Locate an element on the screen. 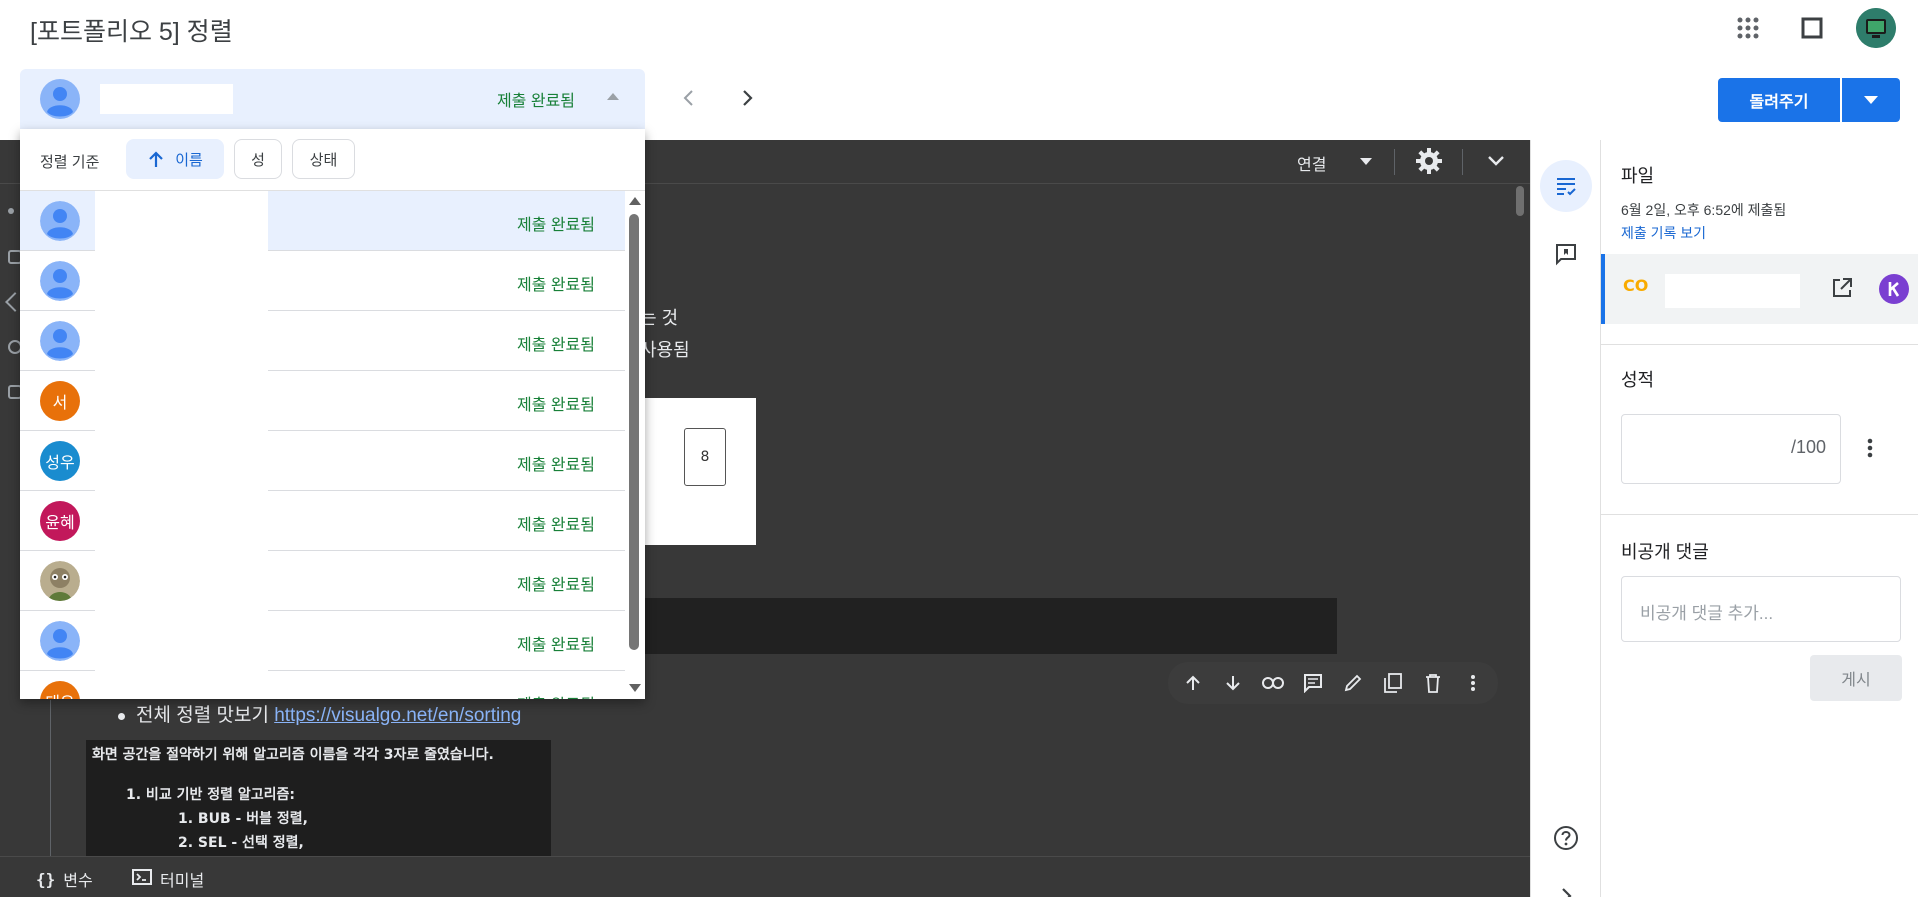 This screenshot has height=897, width=1918. connect-button: 연결 is located at coordinates (1311, 163).